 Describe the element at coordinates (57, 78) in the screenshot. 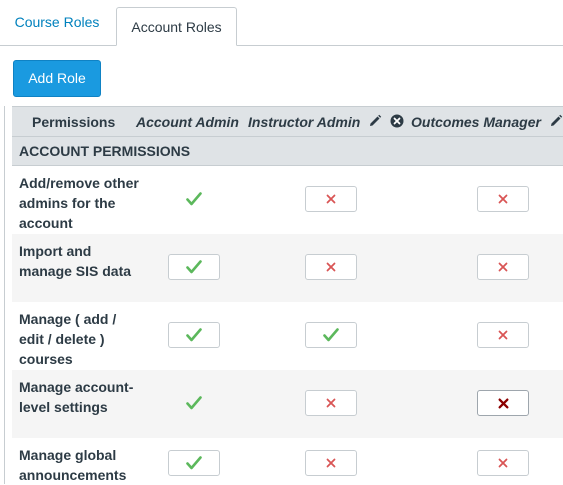

I see `add-role-button: Add Role` at that location.